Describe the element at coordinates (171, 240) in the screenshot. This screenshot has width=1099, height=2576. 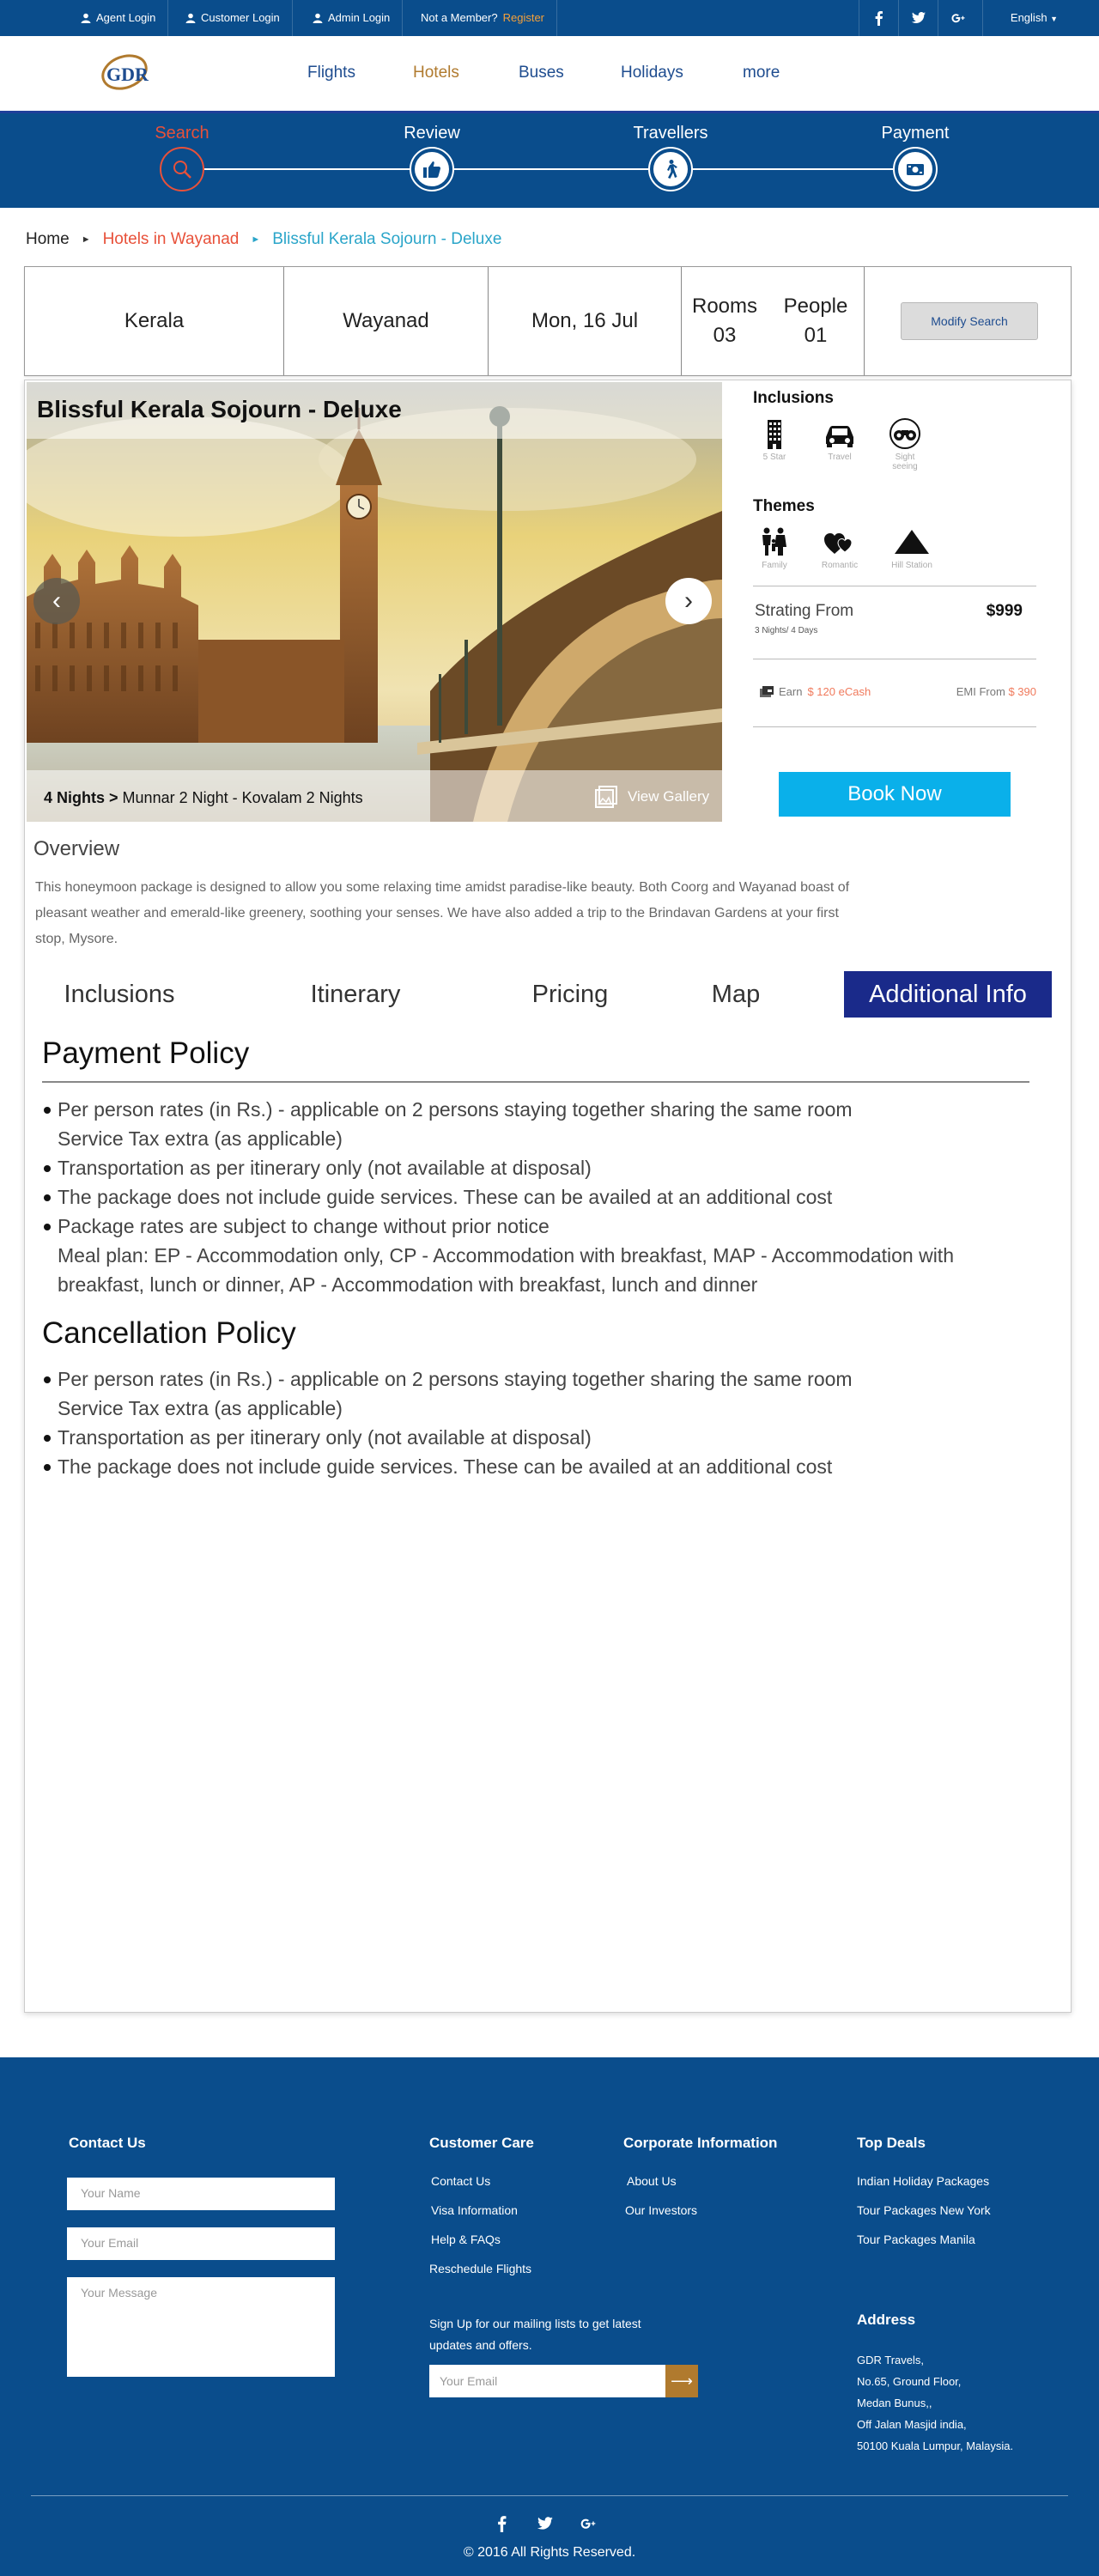
I see `breadcrumb-hotels: Hotels in Wayanad` at that location.